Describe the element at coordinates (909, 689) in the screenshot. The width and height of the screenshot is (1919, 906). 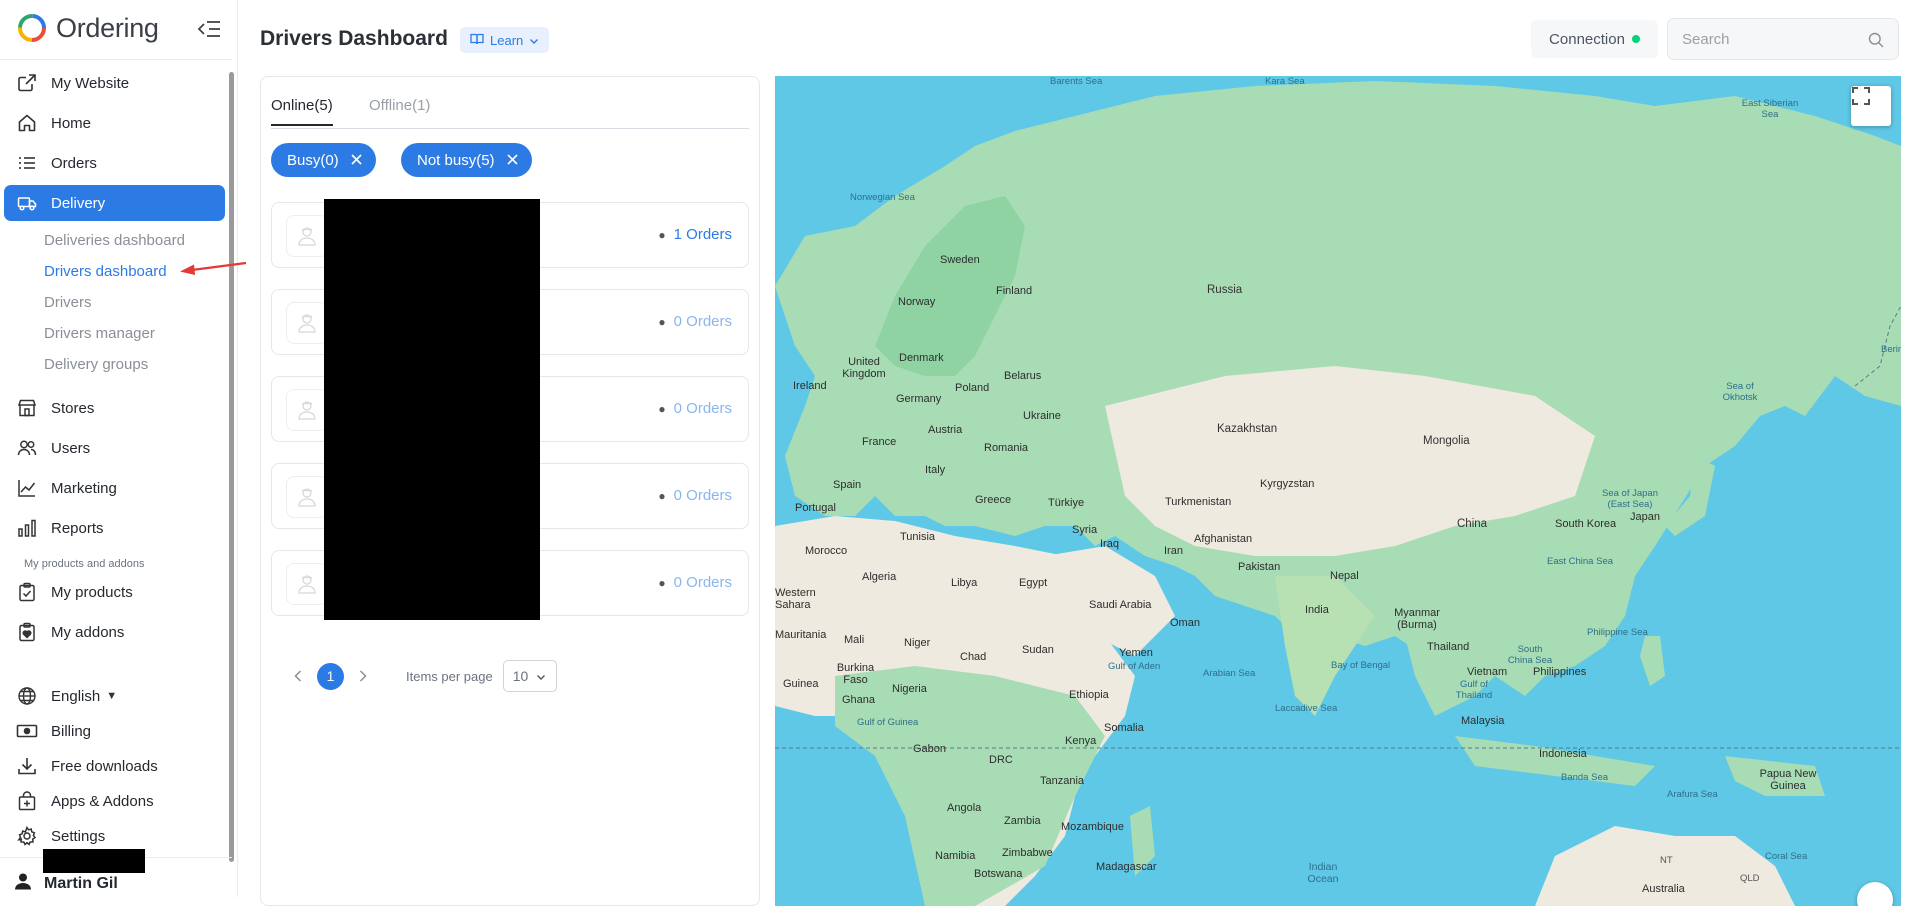
I see `map-label: Nigeria` at that location.